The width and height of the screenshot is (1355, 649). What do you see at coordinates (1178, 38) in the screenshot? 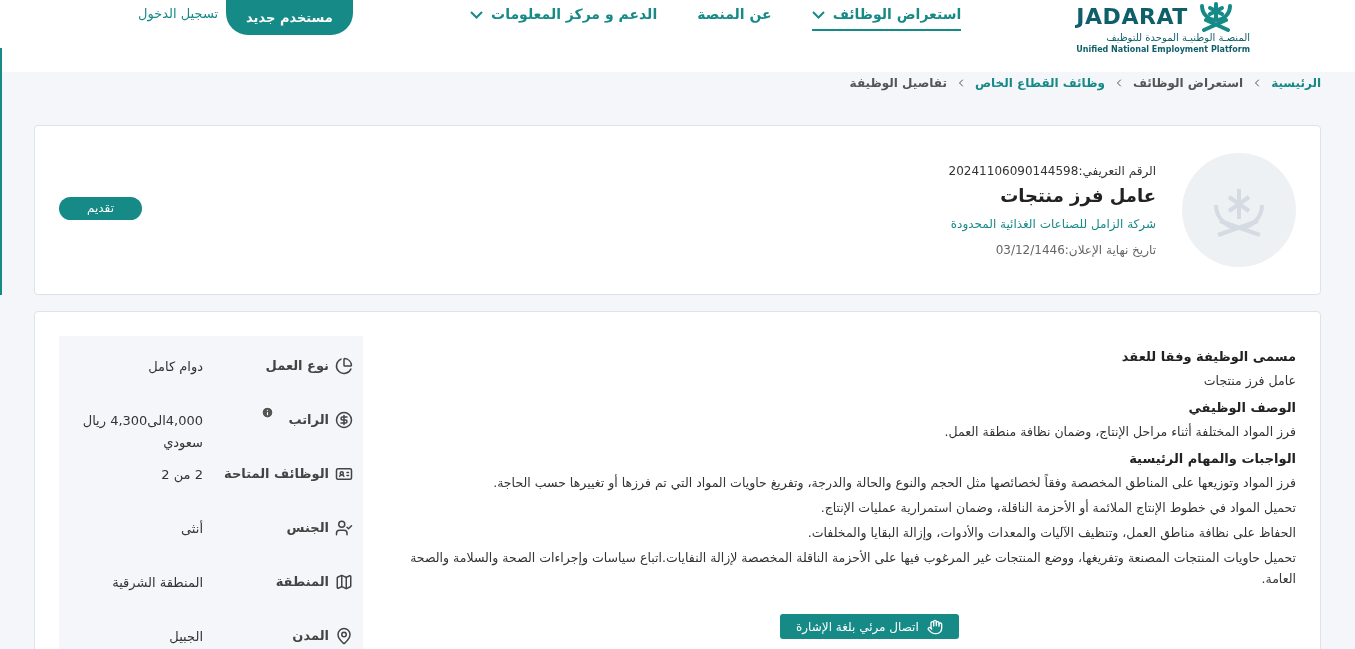
I see `logo-arabic-text: المنصـة الوطنيـة الموحدة للتوظيف` at bounding box center [1178, 38].